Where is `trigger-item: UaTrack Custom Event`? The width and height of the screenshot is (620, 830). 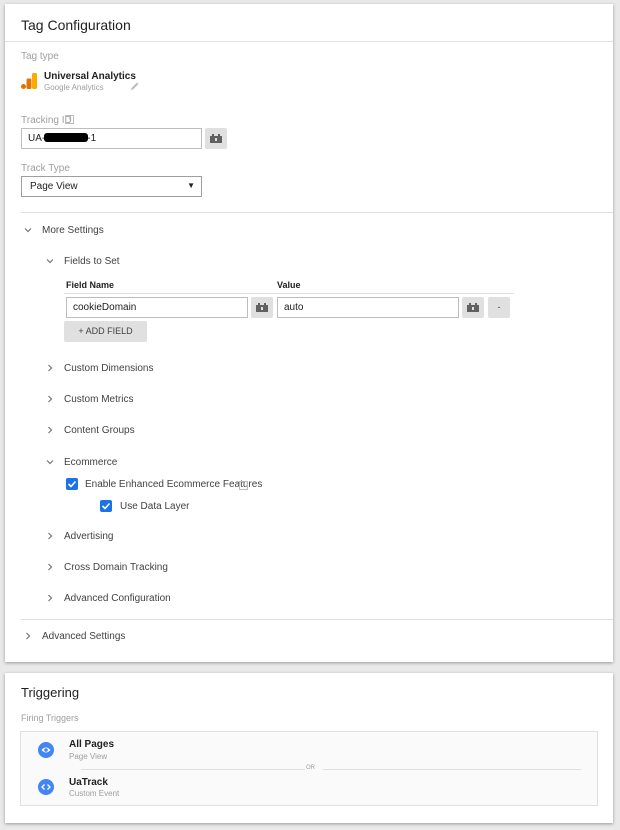 trigger-item: UaTrack Custom Event is located at coordinates (309, 788).